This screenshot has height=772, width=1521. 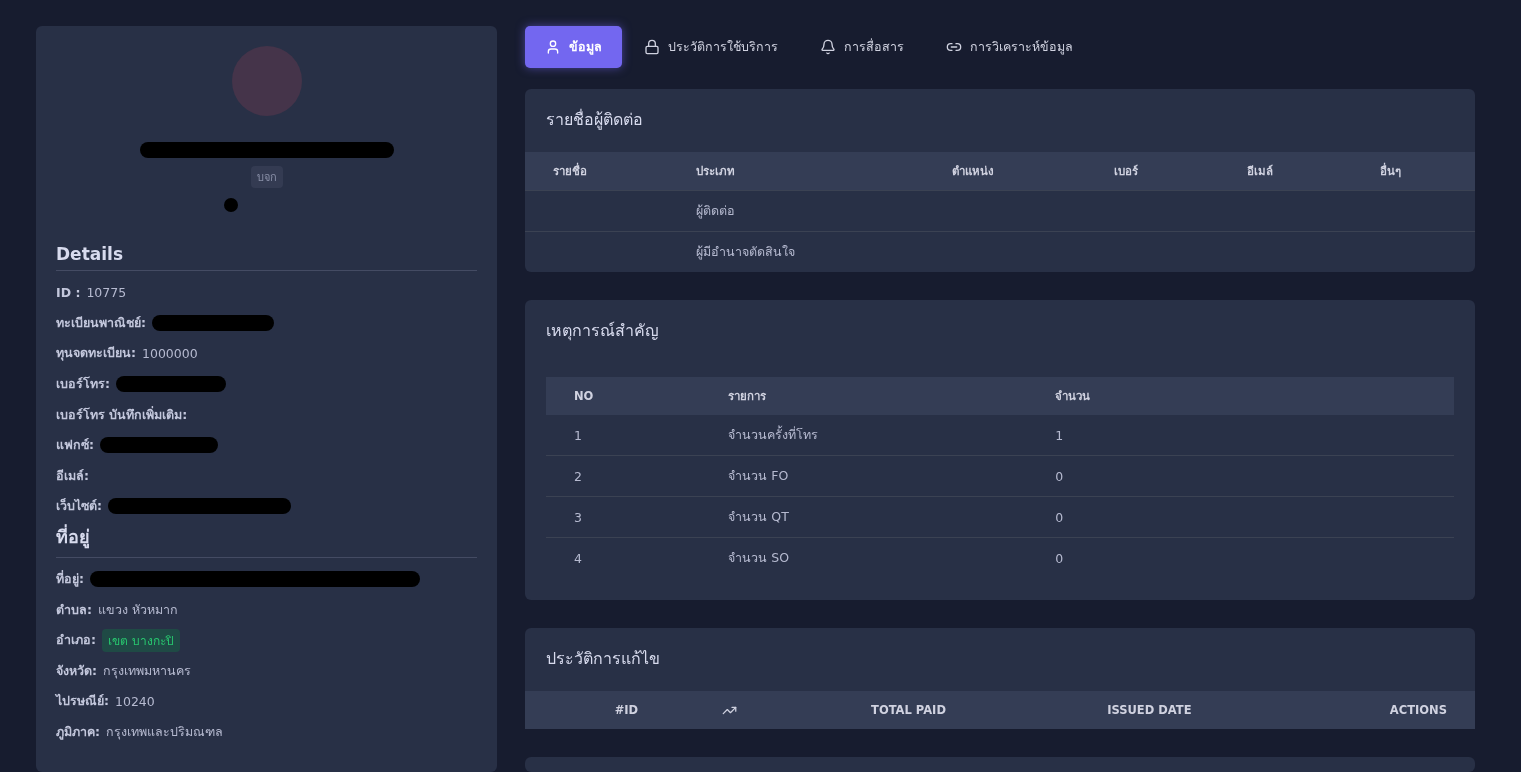 I want to click on field-label: ที่อยู่:, so click(x=70, y=579).